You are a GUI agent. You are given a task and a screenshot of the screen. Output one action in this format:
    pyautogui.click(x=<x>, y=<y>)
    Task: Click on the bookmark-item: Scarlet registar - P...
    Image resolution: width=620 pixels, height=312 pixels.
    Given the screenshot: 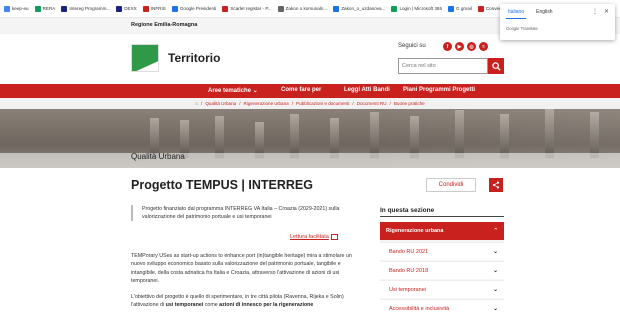 What is the action you would take?
    pyautogui.click(x=247, y=8)
    